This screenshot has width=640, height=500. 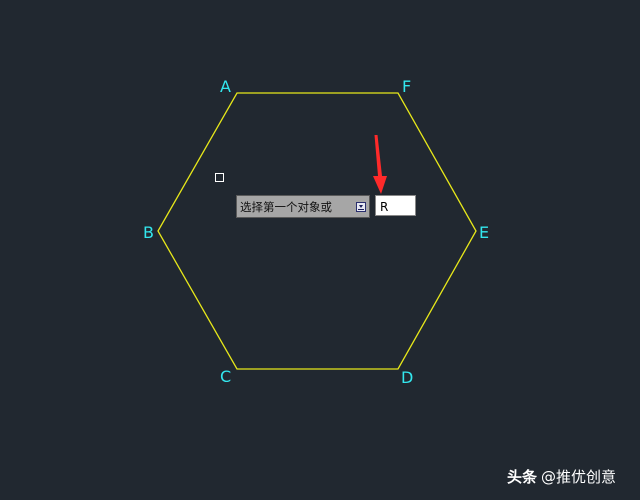 I want to click on vertex-label-c: C, so click(x=226, y=376).